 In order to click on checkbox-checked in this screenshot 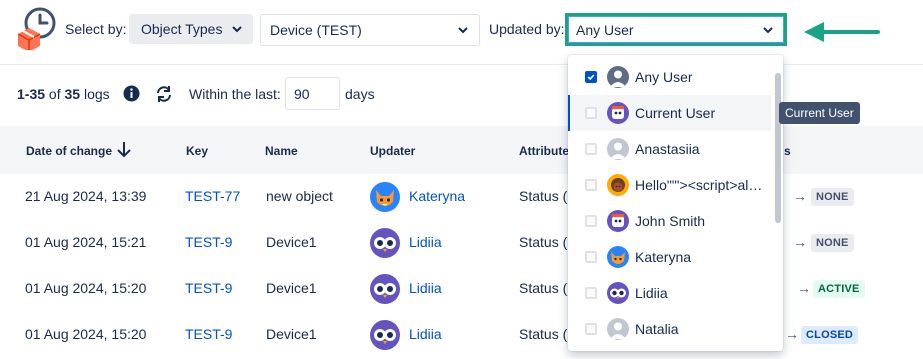, I will do `click(591, 77)`.